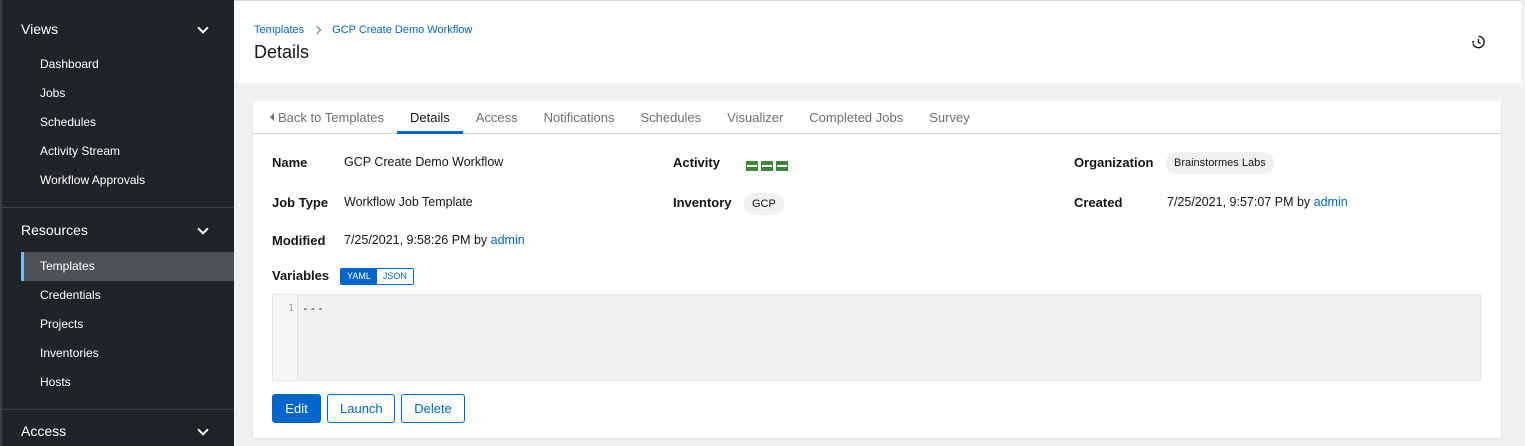 This screenshot has height=446, width=1525. What do you see at coordinates (300, 202) in the screenshot?
I see `job-type-label: Job Type` at bounding box center [300, 202].